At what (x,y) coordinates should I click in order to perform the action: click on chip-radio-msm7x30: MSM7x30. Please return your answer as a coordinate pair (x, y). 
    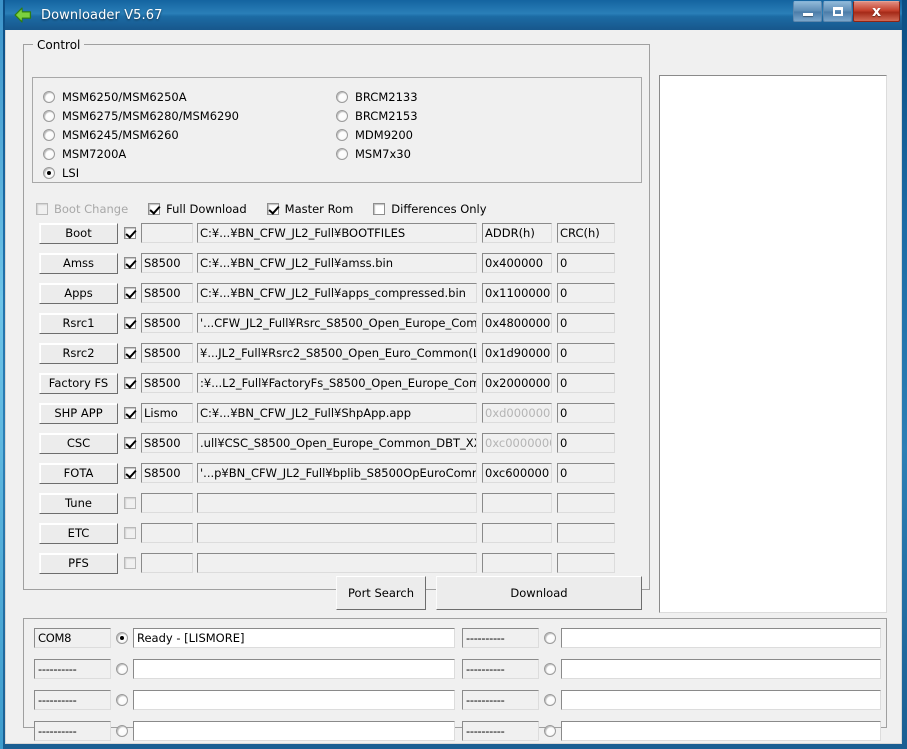
    Looking at the image, I should click on (377, 154).